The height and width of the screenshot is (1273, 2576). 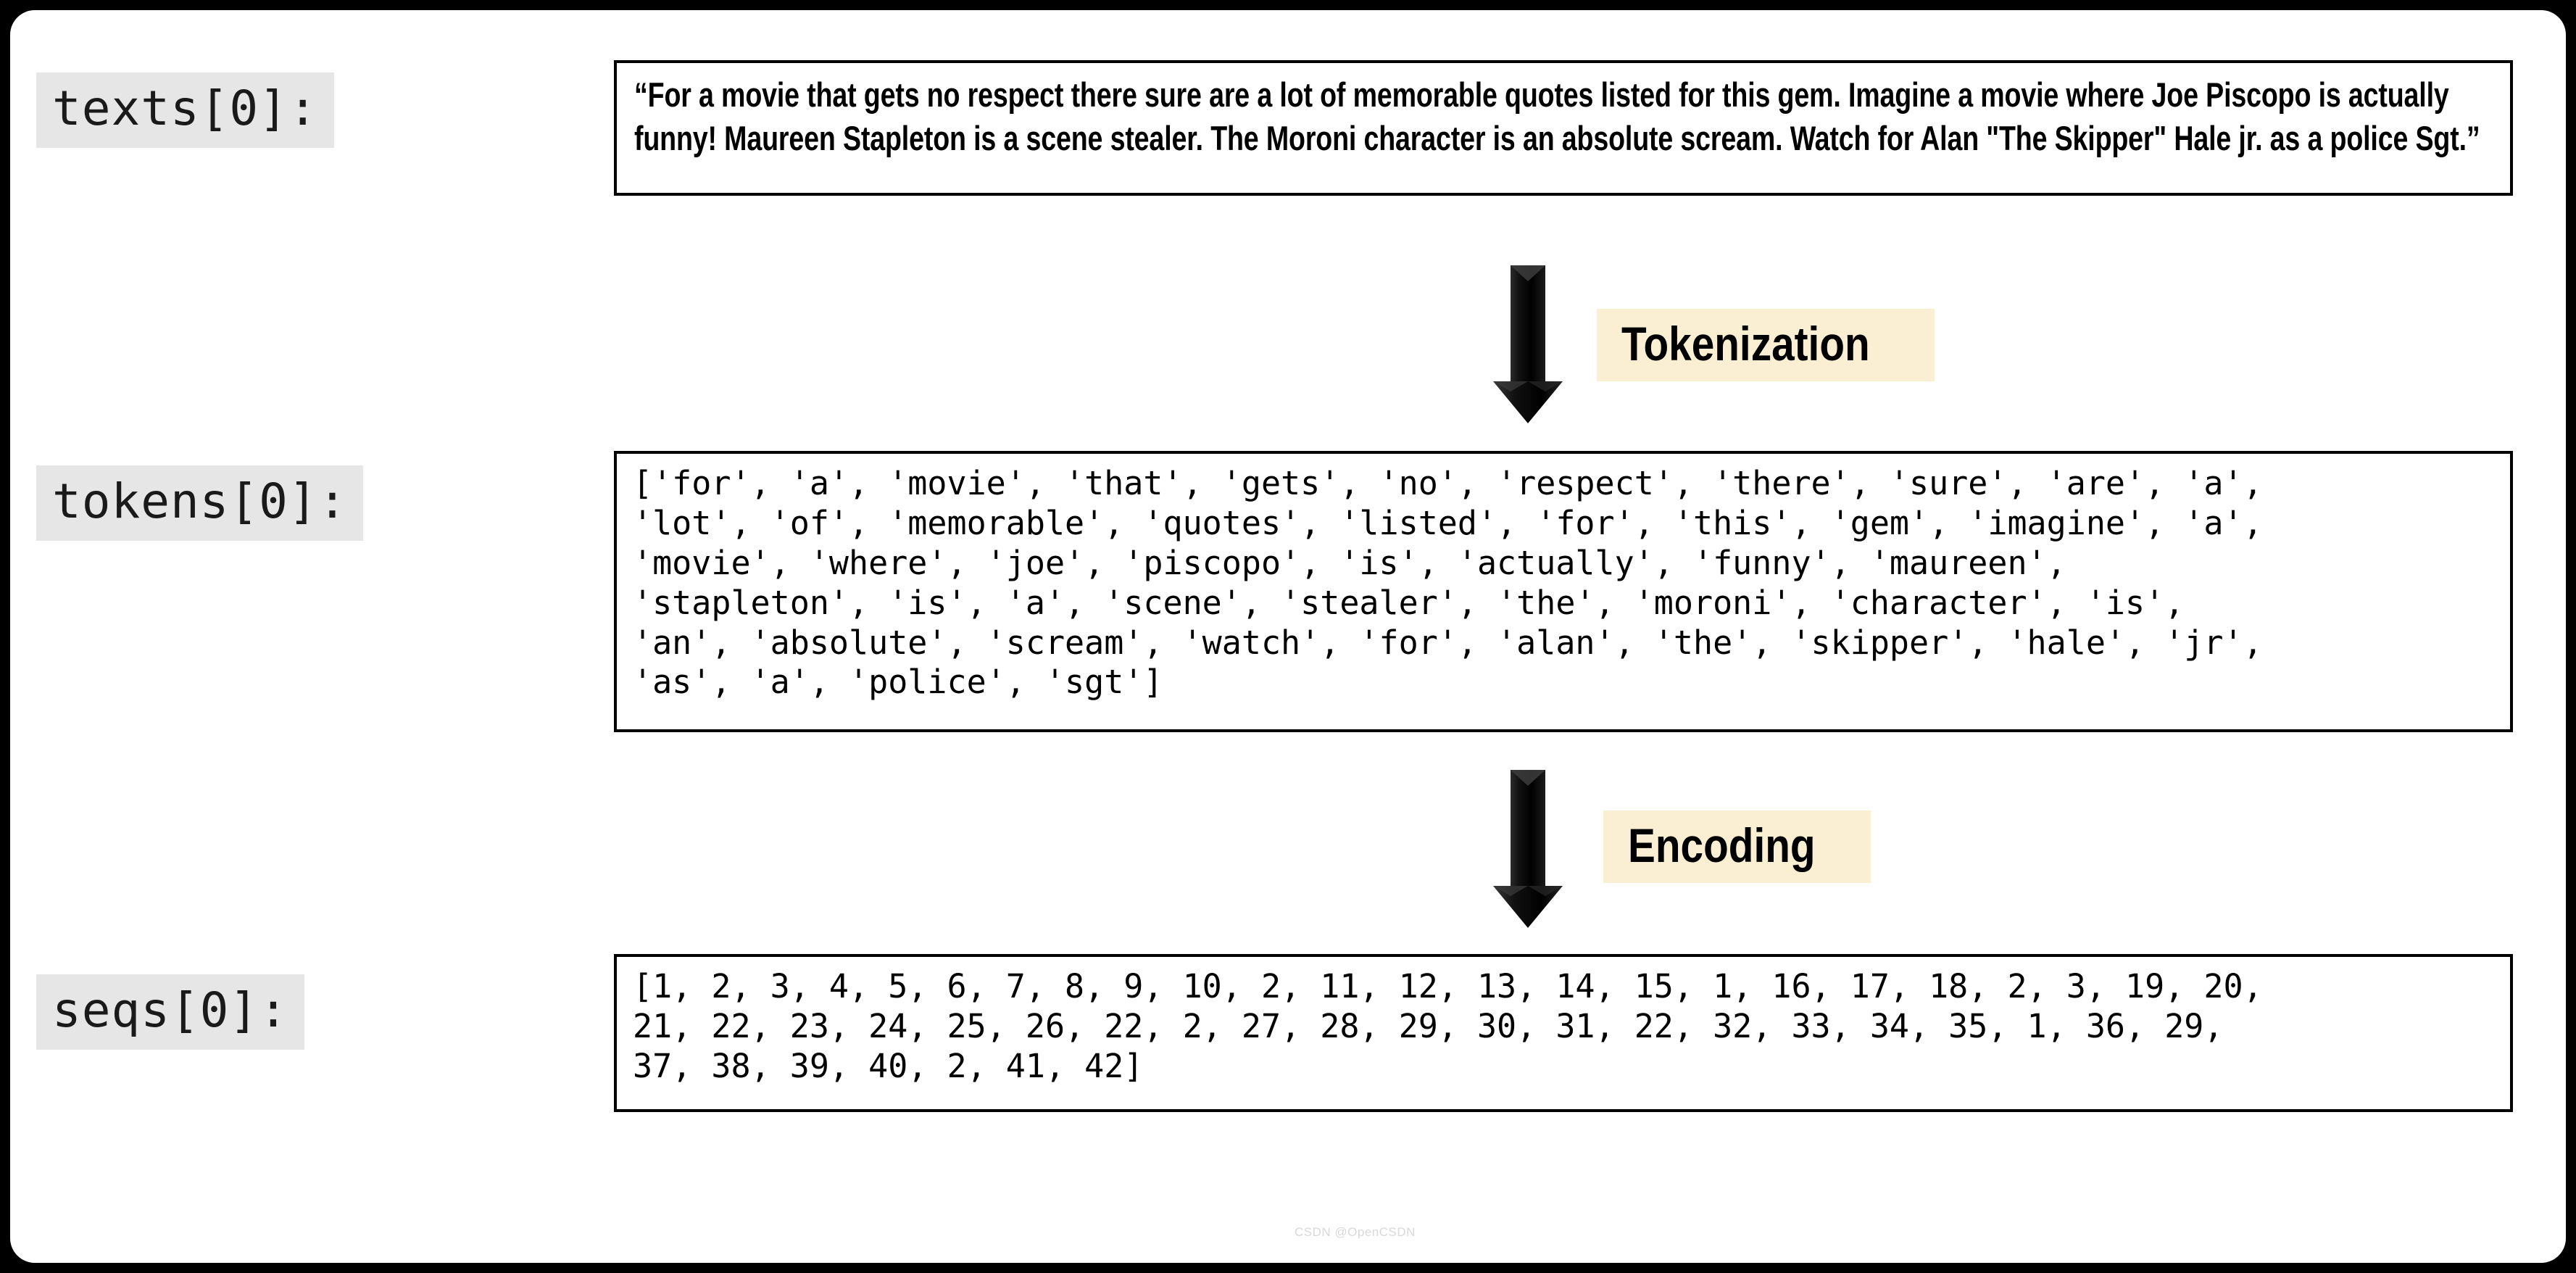 What do you see at coordinates (170, 1012) in the screenshot?
I see `variable-label-seqs: seqs[0]:` at bounding box center [170, 1012].